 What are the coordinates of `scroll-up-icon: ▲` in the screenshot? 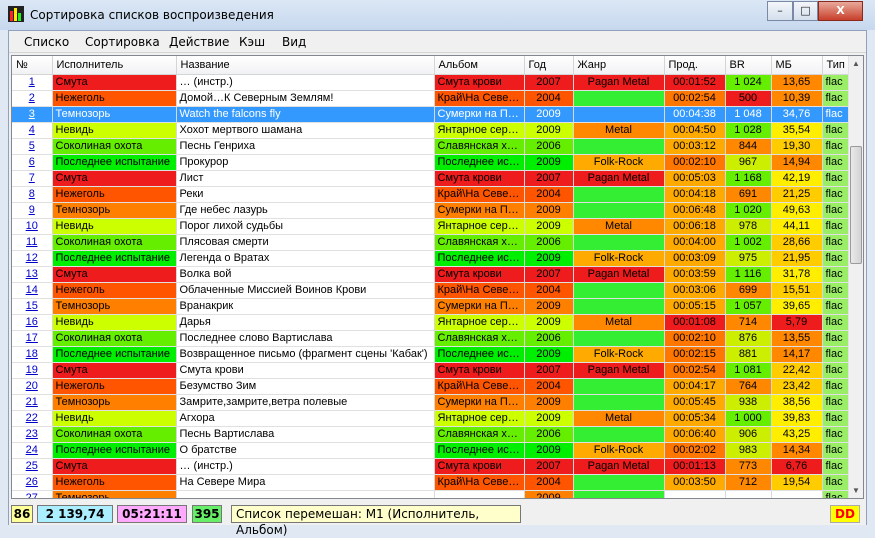 It's located at (856, 63).